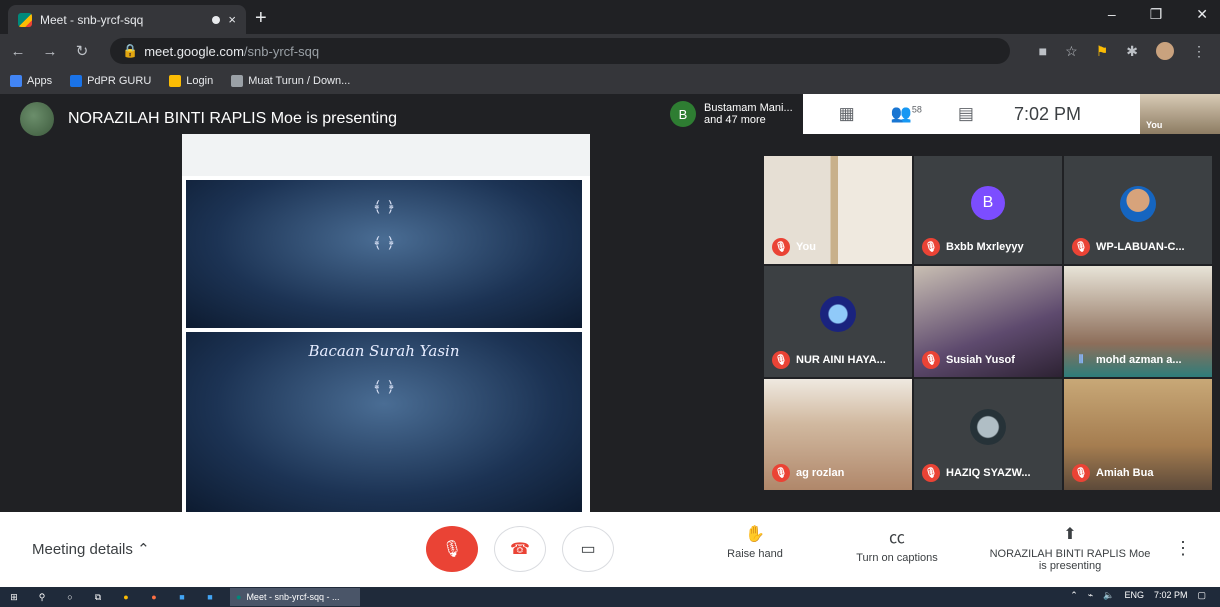 This screenshot has width=1220, height=607. I want to click on firefox-icon: ●, so click(154, 597).